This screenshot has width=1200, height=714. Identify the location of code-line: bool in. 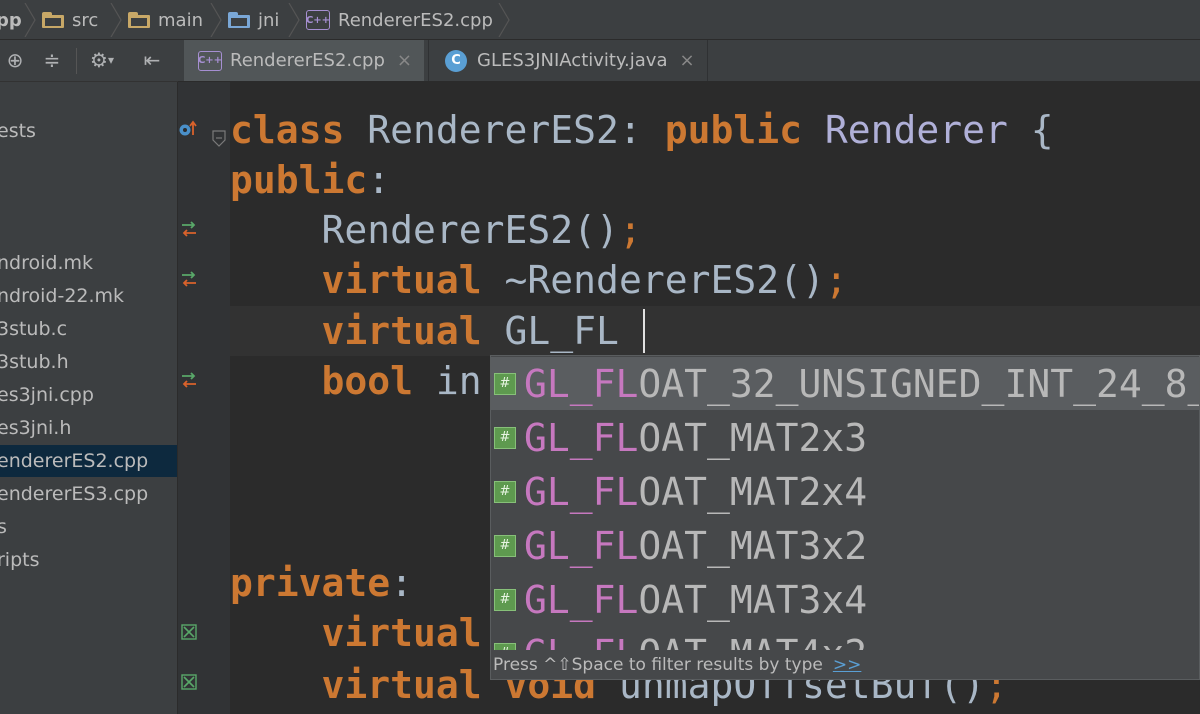
(356, 381).